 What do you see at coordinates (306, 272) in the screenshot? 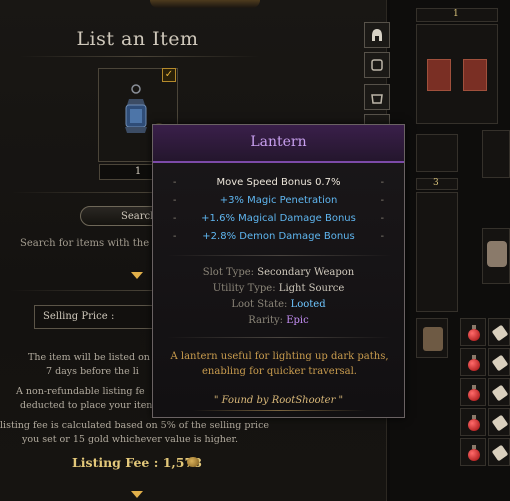
I see `slot-type-value: Secondary Weapon` at bounding box center [306, 272].